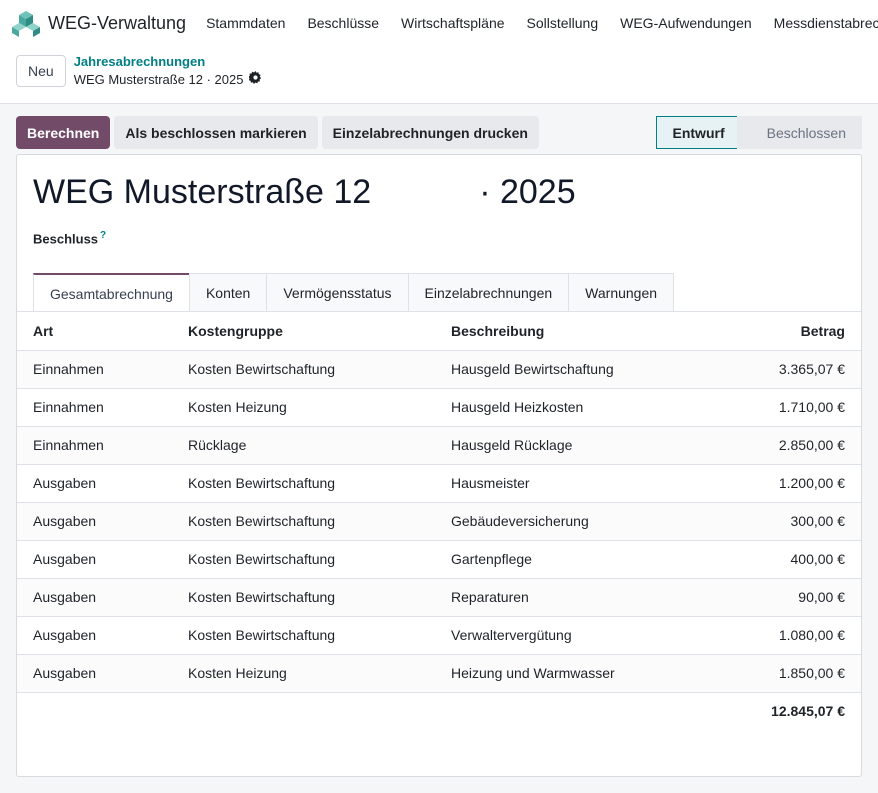 The image size is (878, 793). Describe the element at coordinates (555, 331) in the screenshot. I see `header-beschreibung: Beschreibung` at that location.